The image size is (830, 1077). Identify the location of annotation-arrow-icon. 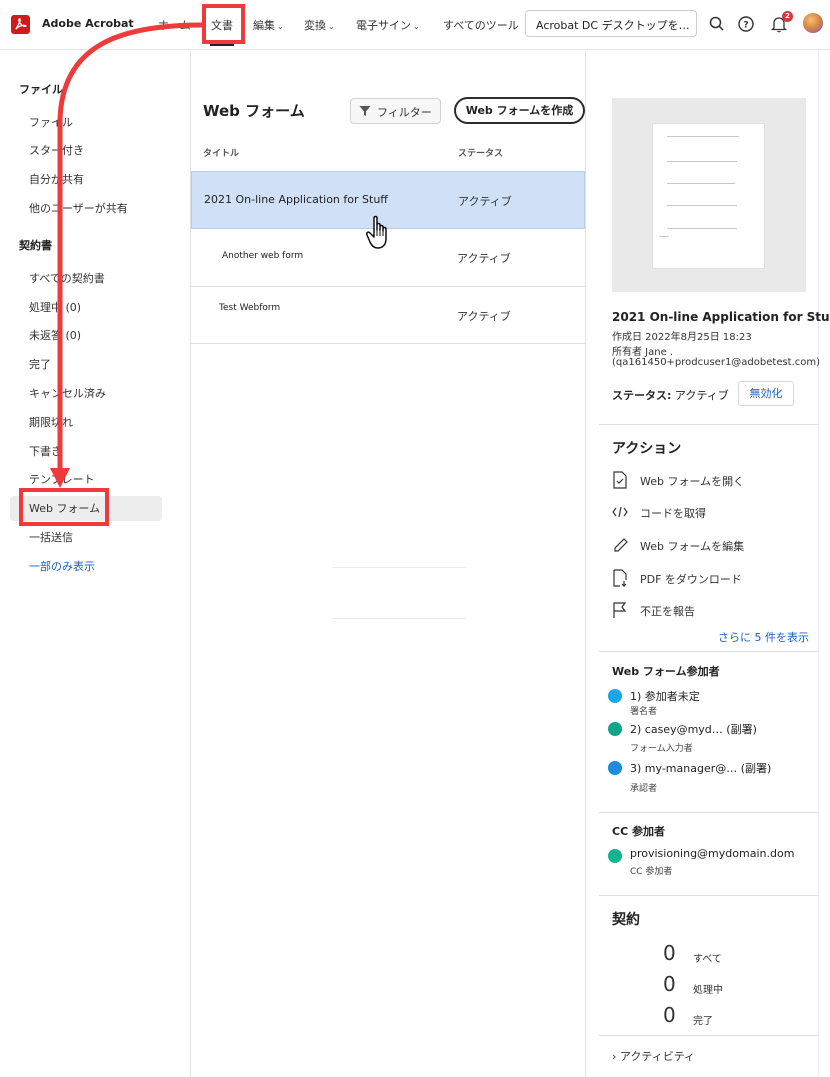
(126, 255).